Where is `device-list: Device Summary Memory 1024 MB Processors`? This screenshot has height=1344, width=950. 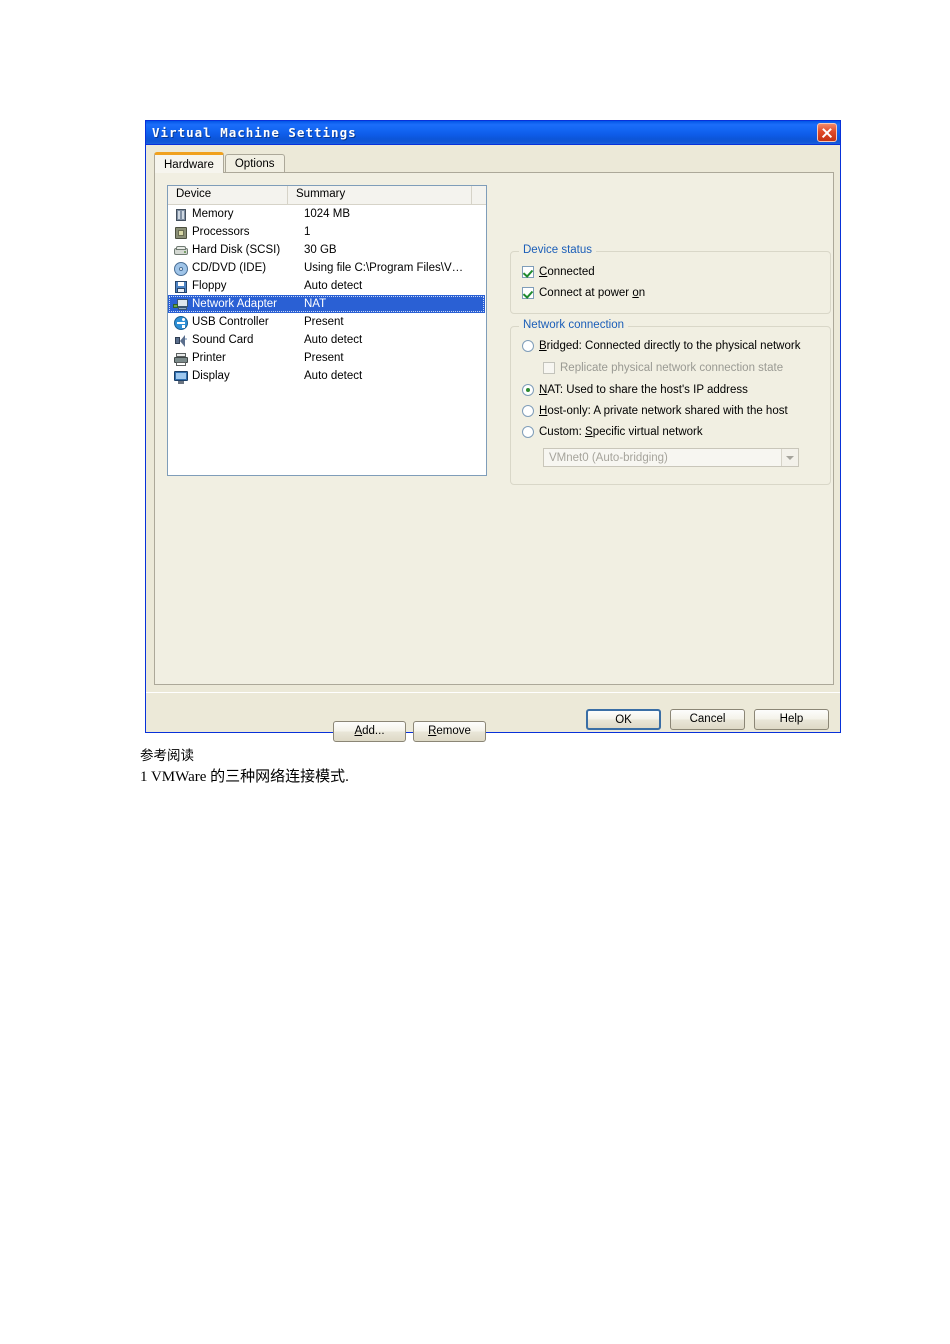
device-list: Device Summary Memory 1024 MB Processors is located at coordinates (327, 330).